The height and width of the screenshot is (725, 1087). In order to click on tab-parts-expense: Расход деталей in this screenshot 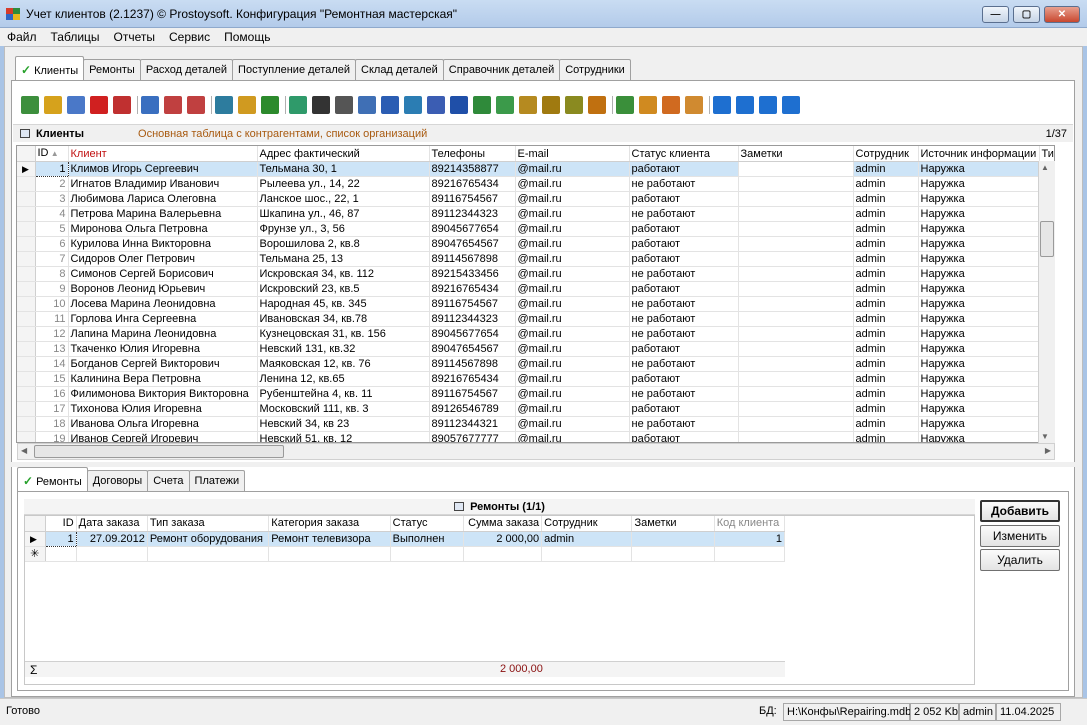, I will do `click(186, 70)`.